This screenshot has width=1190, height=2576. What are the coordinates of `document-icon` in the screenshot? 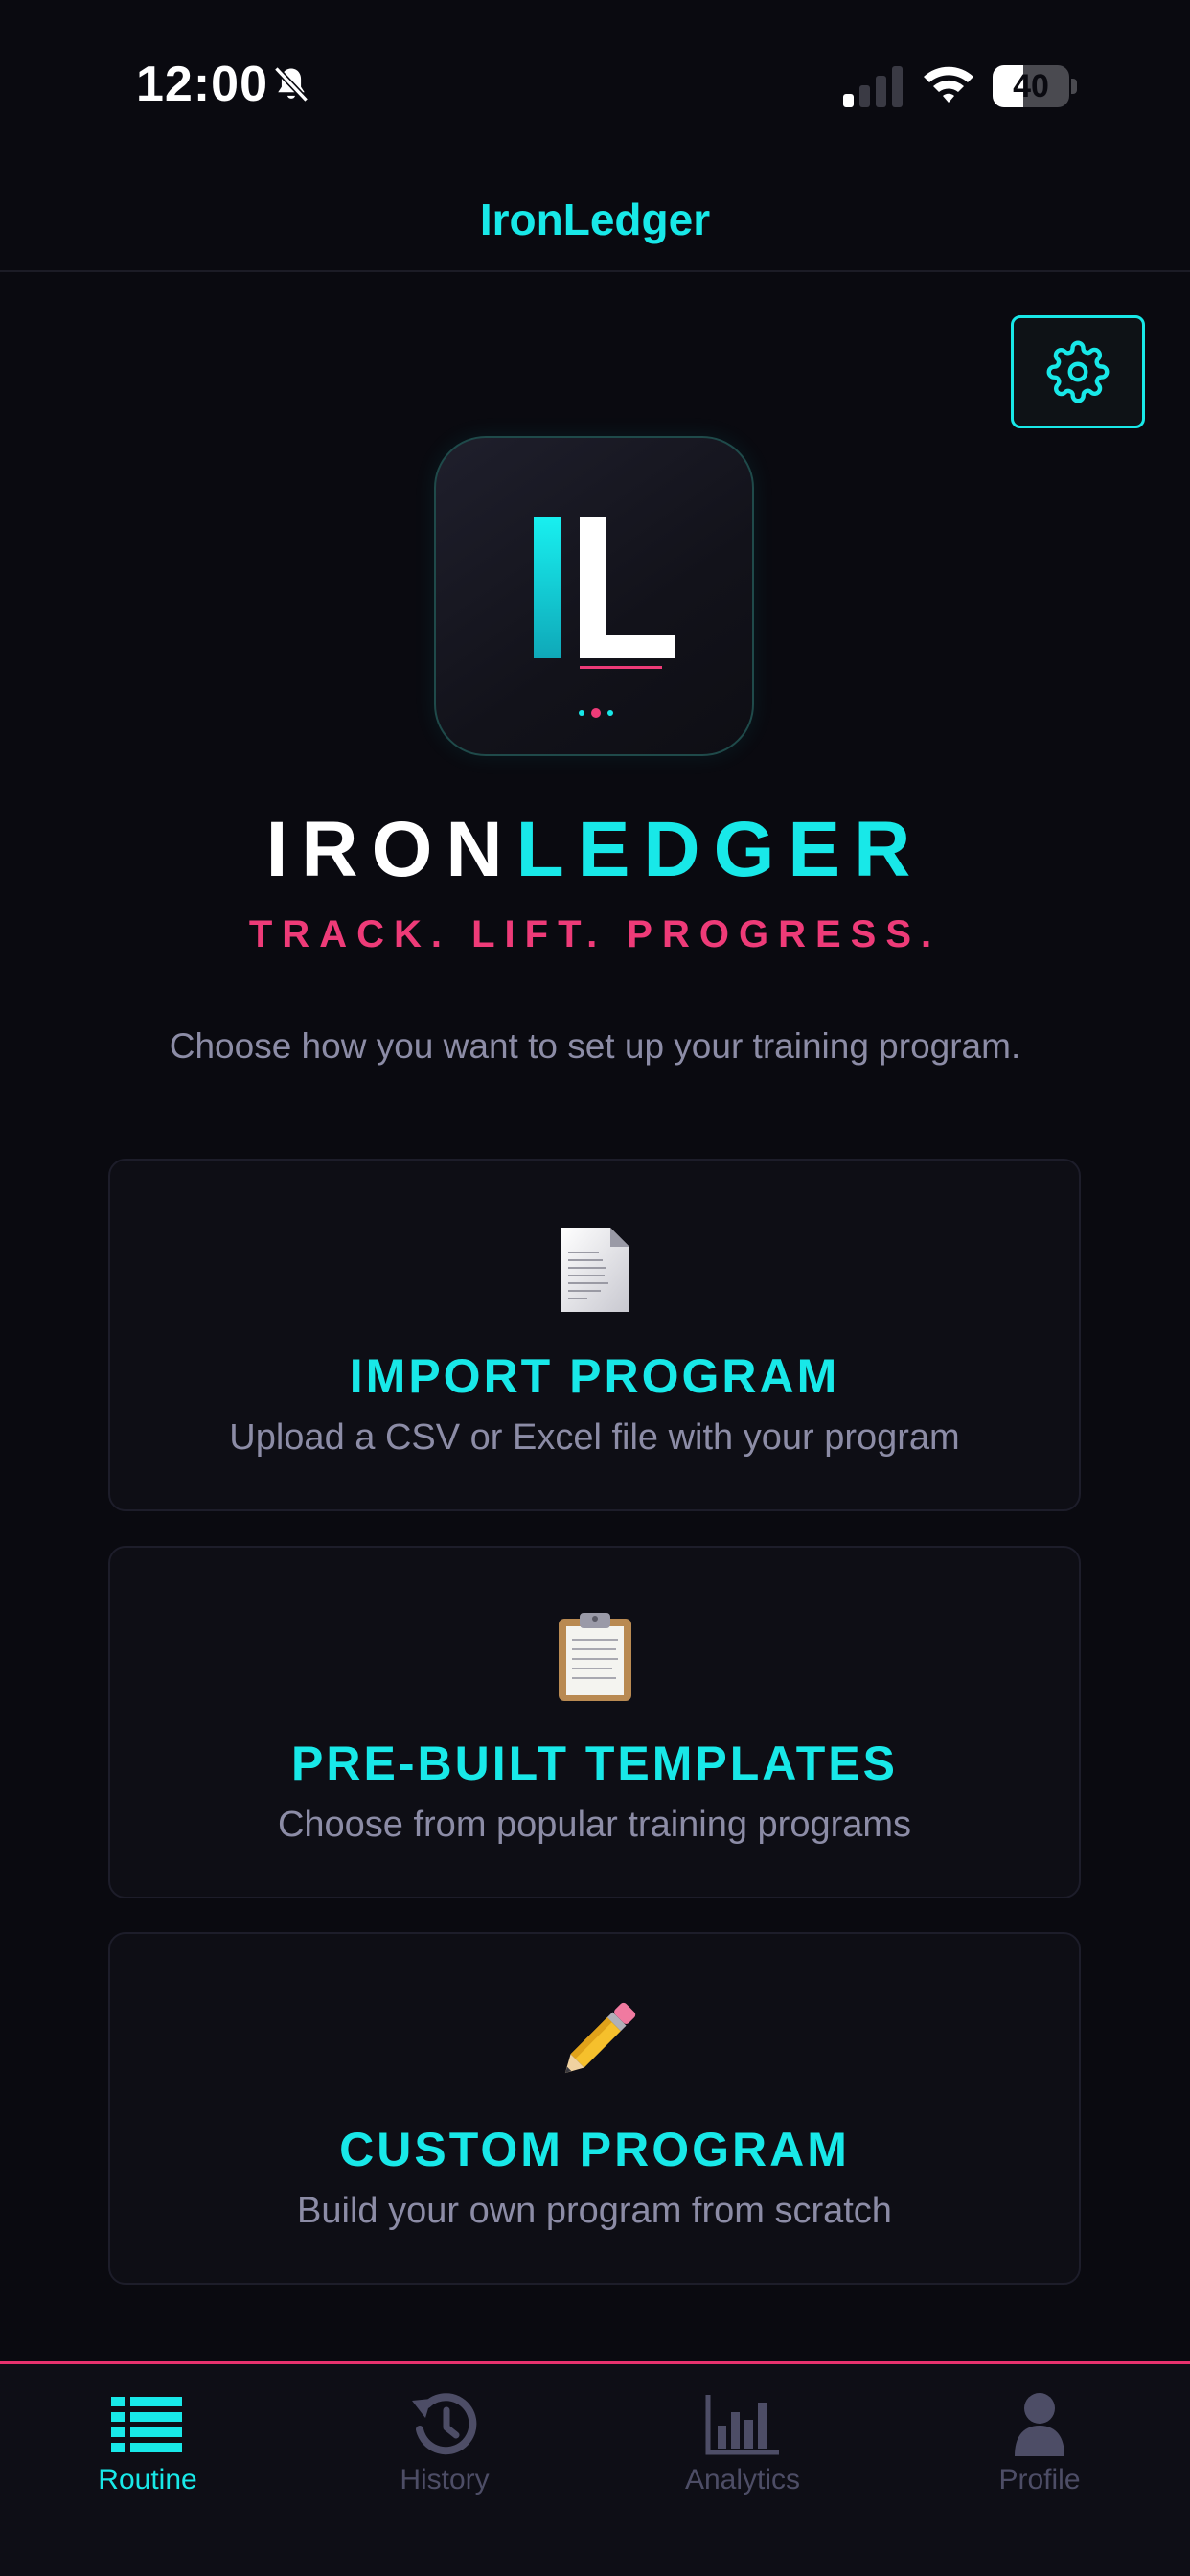 It's located at (594, 1270).